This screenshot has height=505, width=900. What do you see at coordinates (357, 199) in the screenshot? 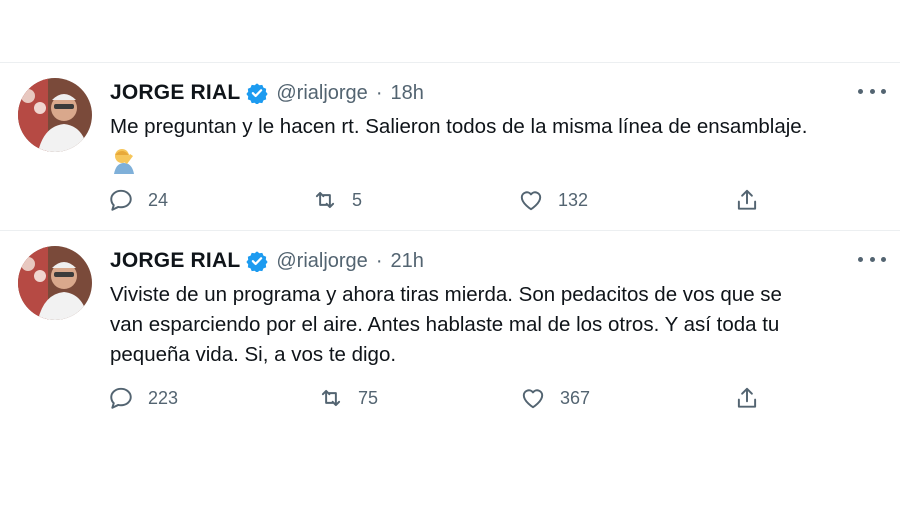
I see `retweet-count: 5` at bounding box center [357, 199].